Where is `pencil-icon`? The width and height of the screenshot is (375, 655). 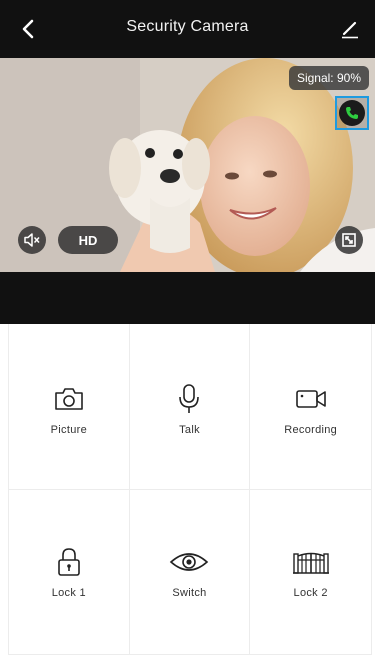 pencil-icon is located at coordinates (350, 30).